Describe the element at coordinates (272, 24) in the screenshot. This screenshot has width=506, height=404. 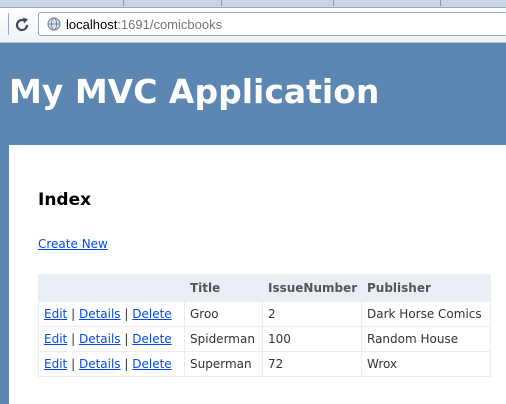
I see `address-bar: localhost:1691/comicbooks` at that location.